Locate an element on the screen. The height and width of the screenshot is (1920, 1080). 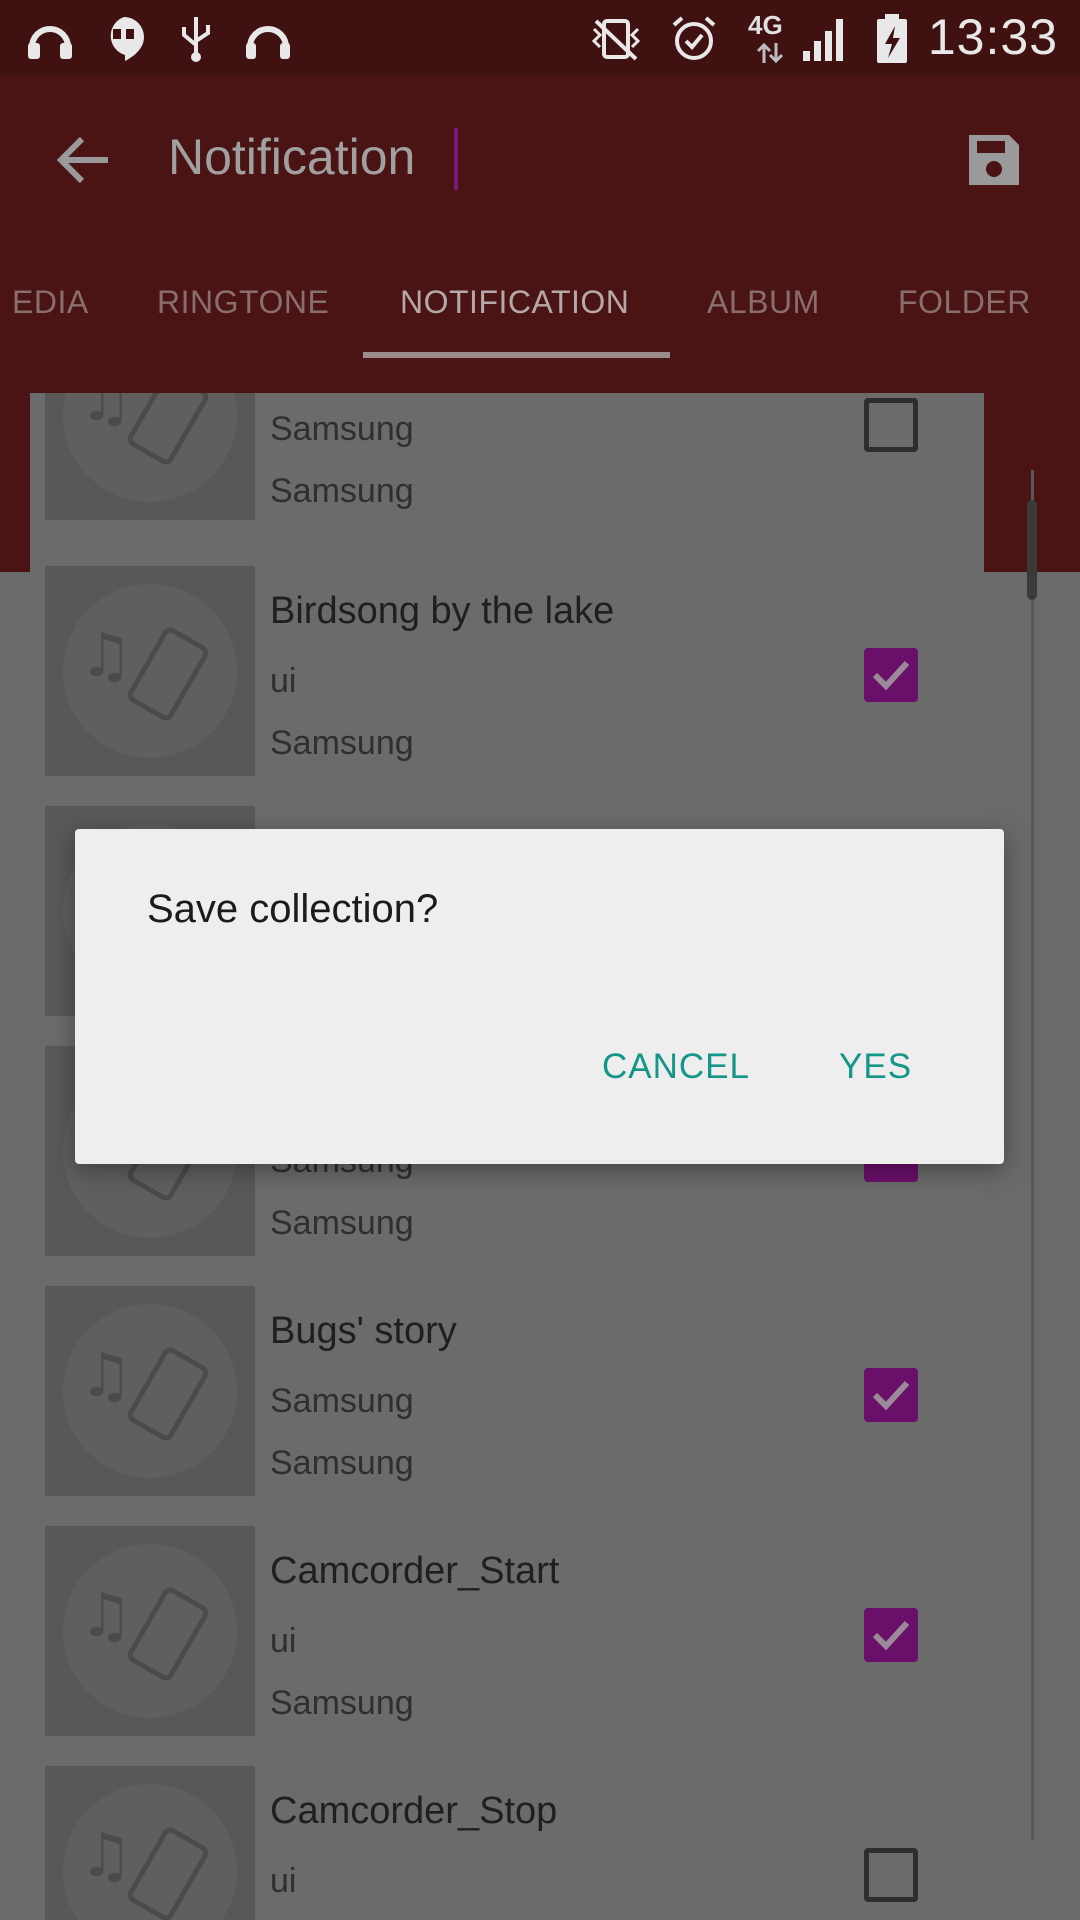
cancel-button: CANCEL is located at coordinates (676, 1067).